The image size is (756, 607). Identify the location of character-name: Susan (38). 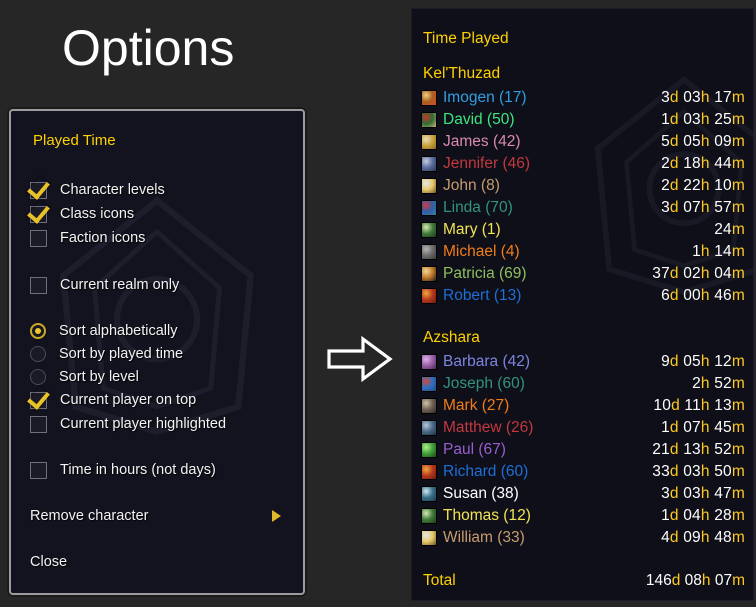
(481, 493).